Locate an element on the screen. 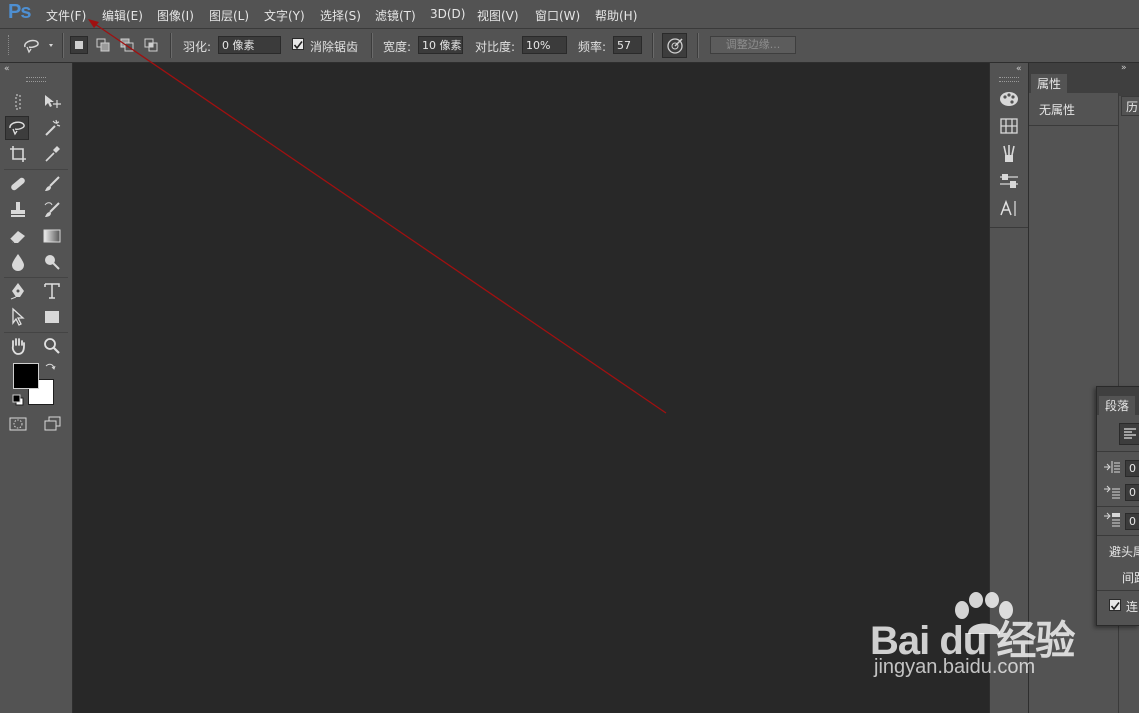 The width and height of the screenshot is (1139, 713). align-left-icon is located at coordinates (1130, 433).